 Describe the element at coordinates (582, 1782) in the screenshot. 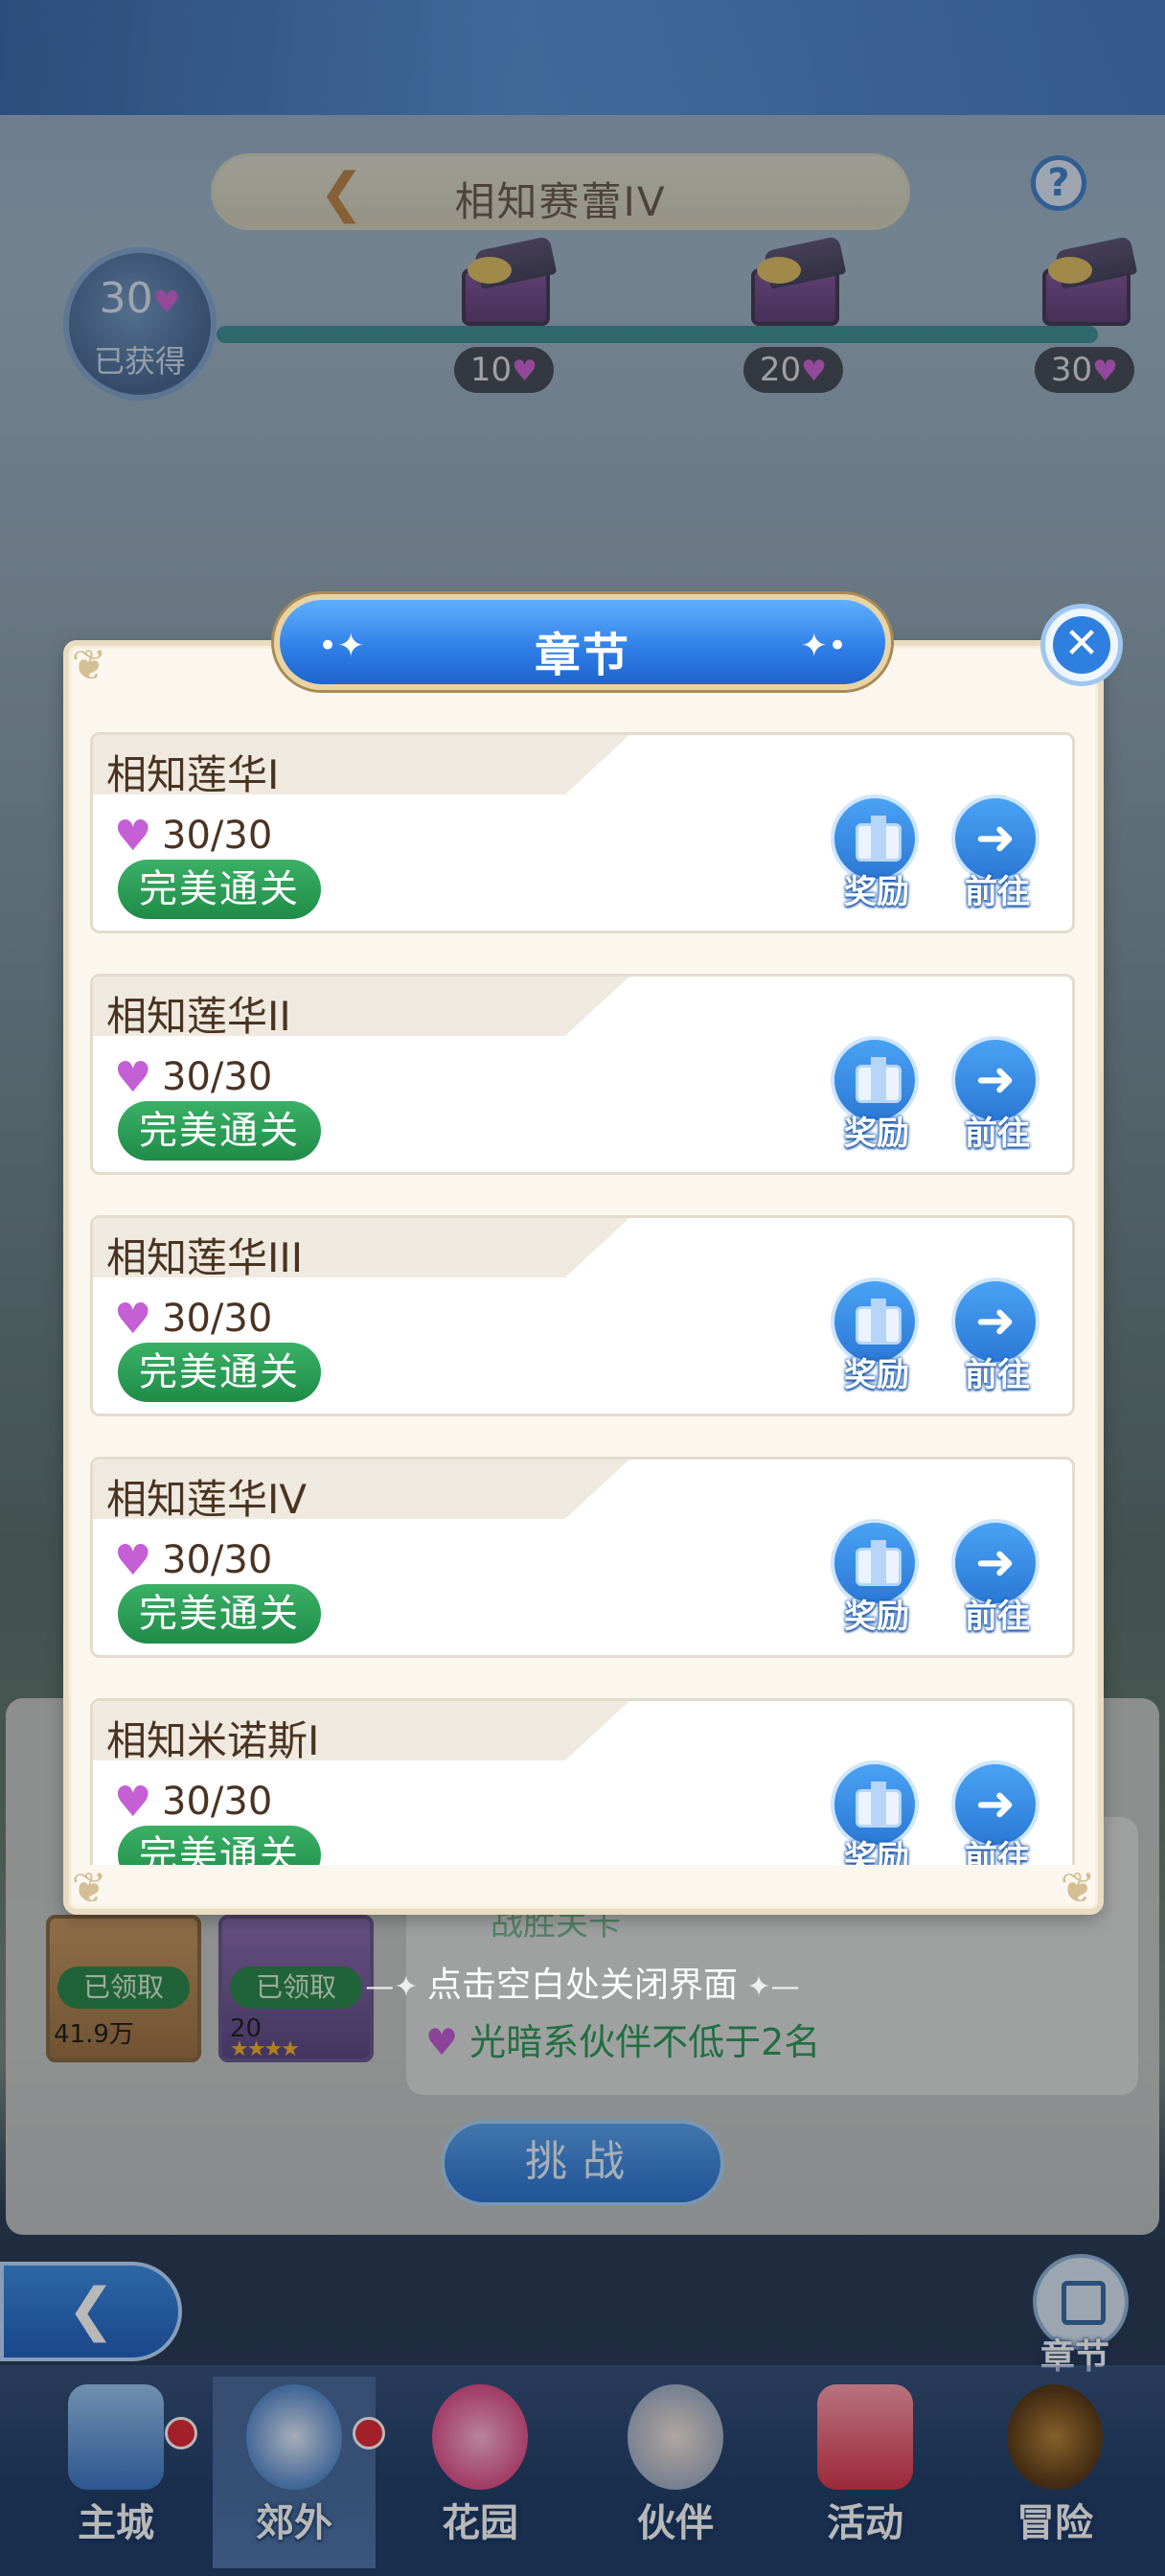

I see `chapter-row: 相知米诺斯I ♥ 30/30 完美通关 奖励 ➜ 前往` at that location.